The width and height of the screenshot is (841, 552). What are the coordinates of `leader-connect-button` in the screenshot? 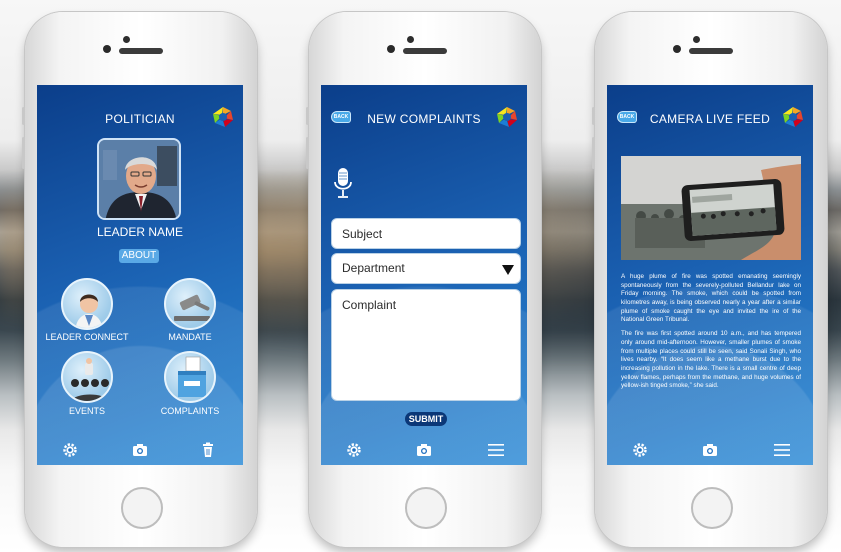 It's located at (87, 304).